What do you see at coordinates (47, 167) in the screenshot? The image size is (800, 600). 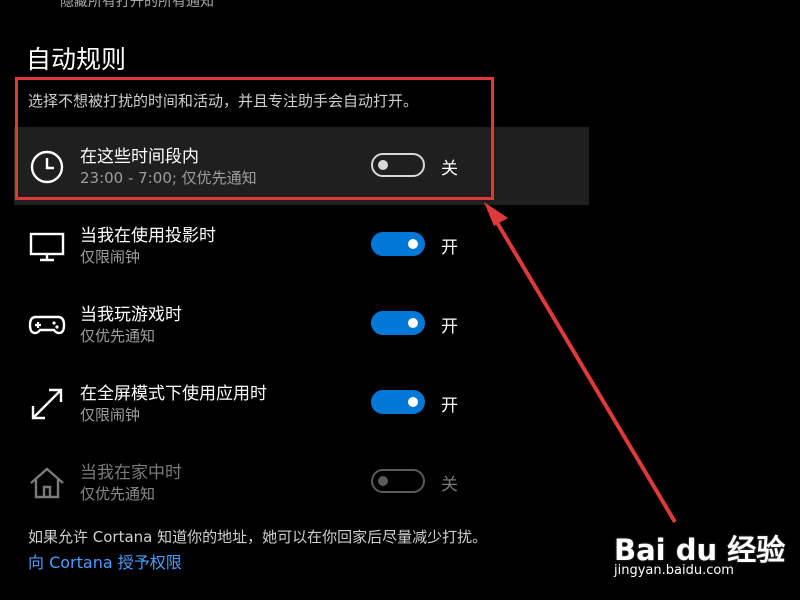 I see `clock-icon` at bounding box center [47, 167].